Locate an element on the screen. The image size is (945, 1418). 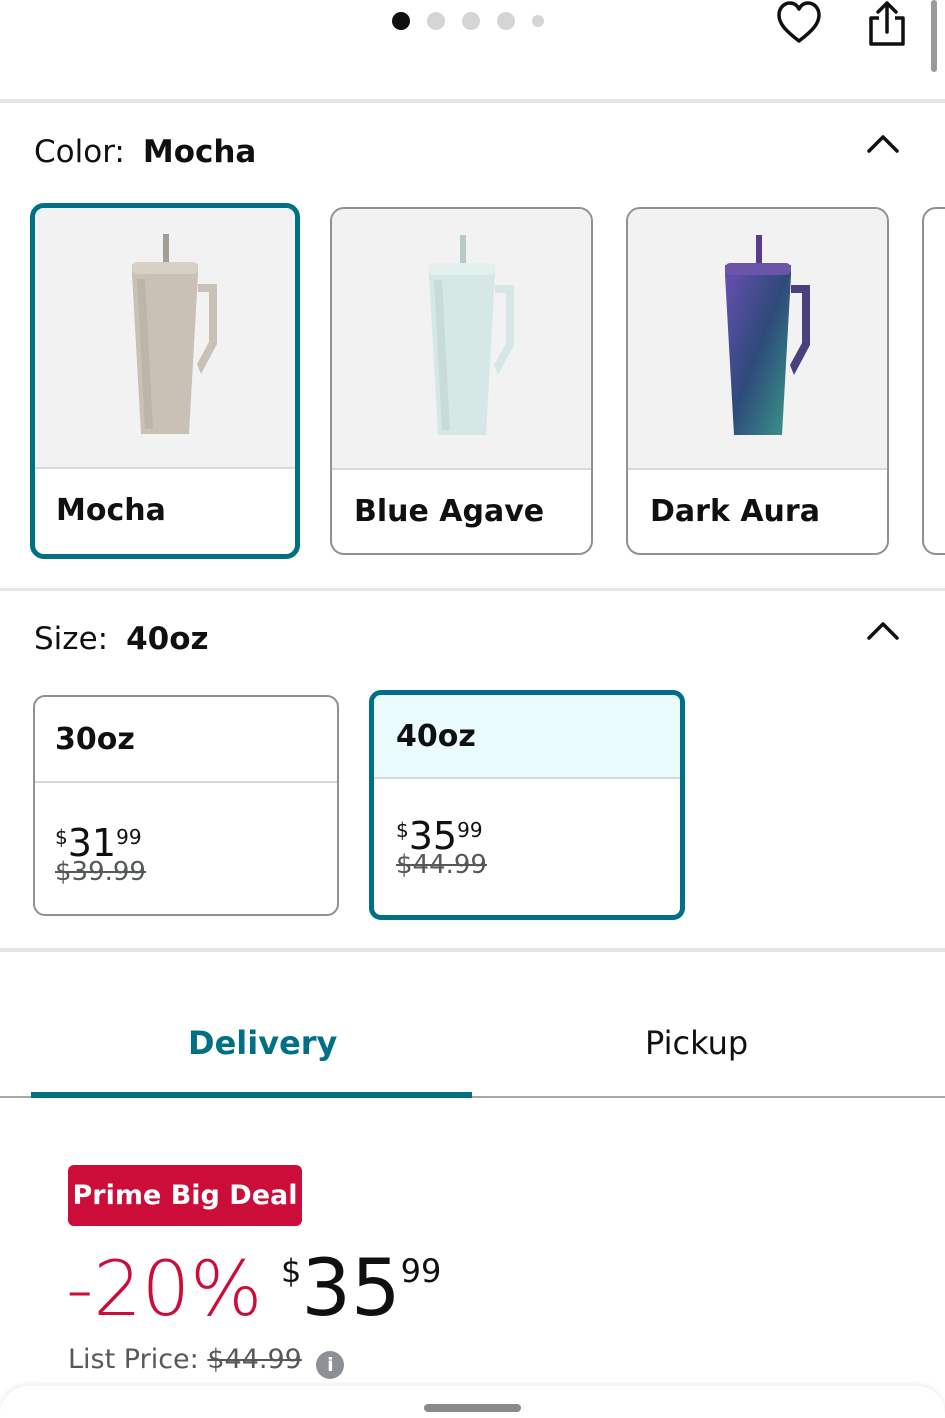
deal-badge: Prime Big Deal is located at coordinates (185, 1195).